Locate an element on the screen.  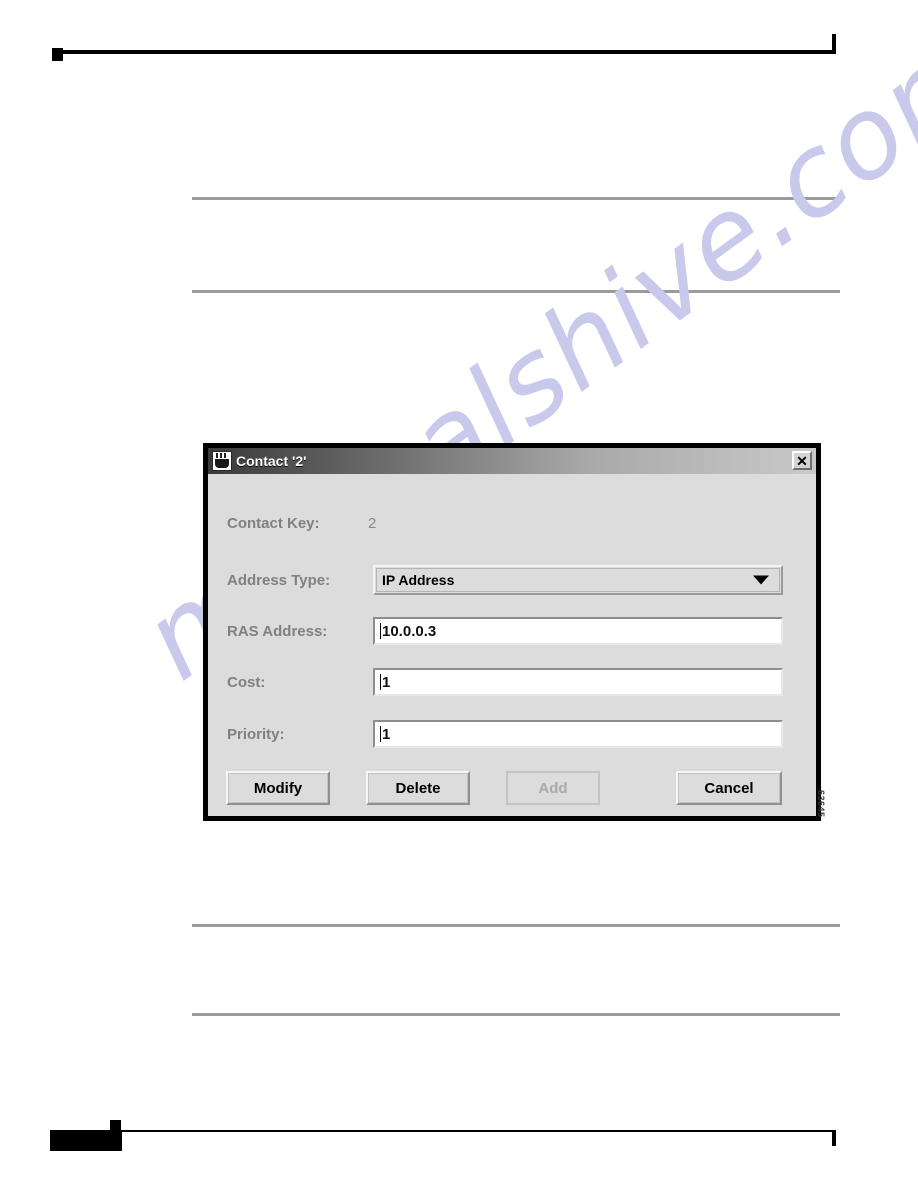
modify-button: Modify is located at coordinates (278, 788).